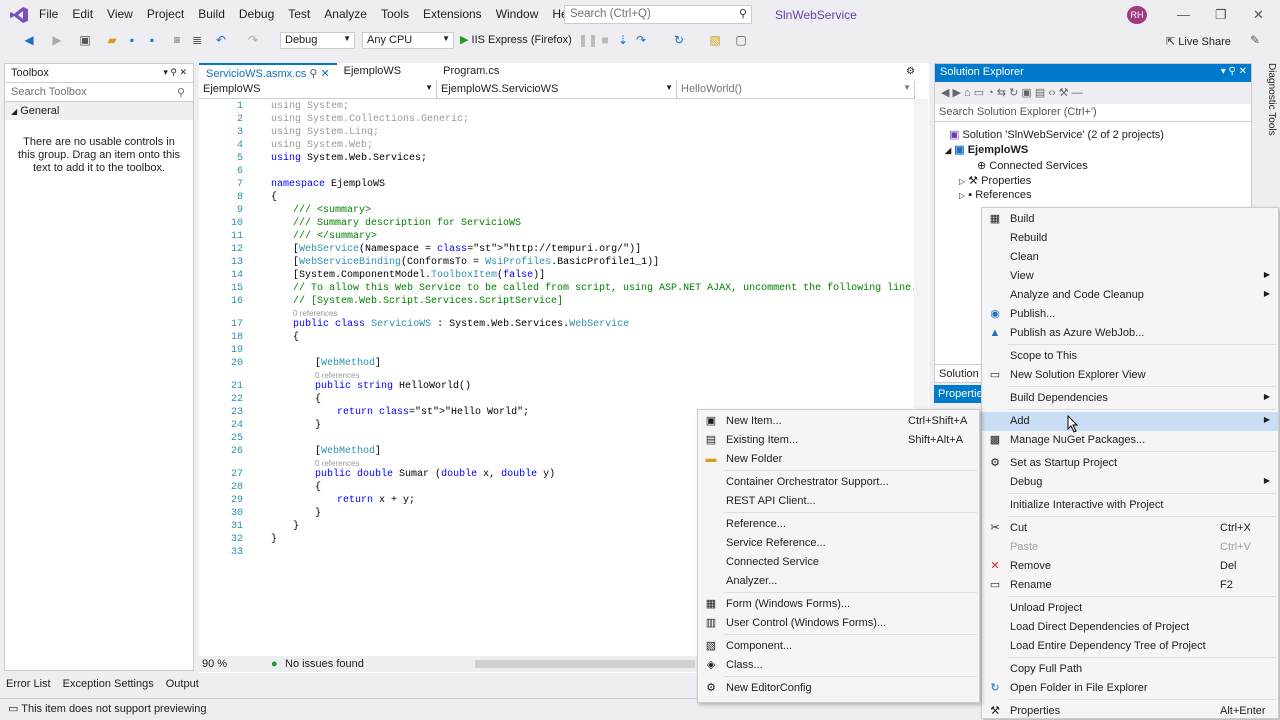  I want to click on toolbox-group: ◢ General, so click(99, 111).